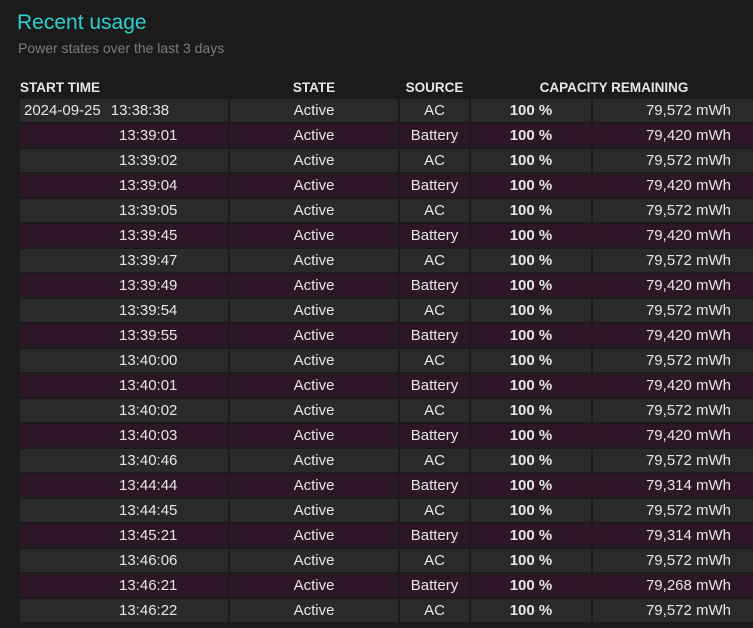  Describe the element at coordinates (124, 560) in the screenshot. I see `cell-start-time: 13:46:06` at that location.